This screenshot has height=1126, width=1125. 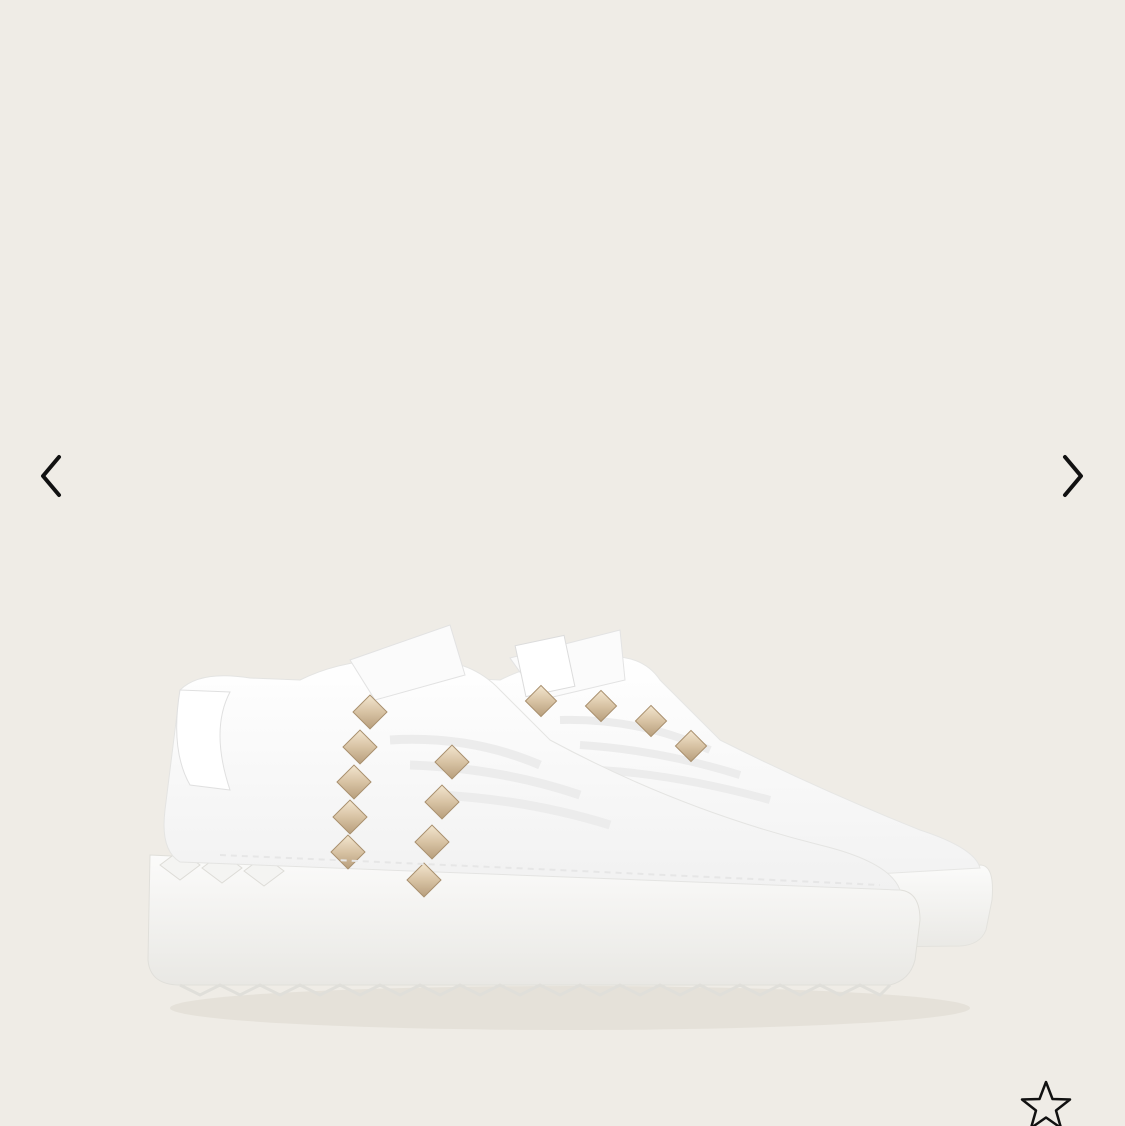 I want to click on chevron-right-icon, so click(x=1073, y=476).